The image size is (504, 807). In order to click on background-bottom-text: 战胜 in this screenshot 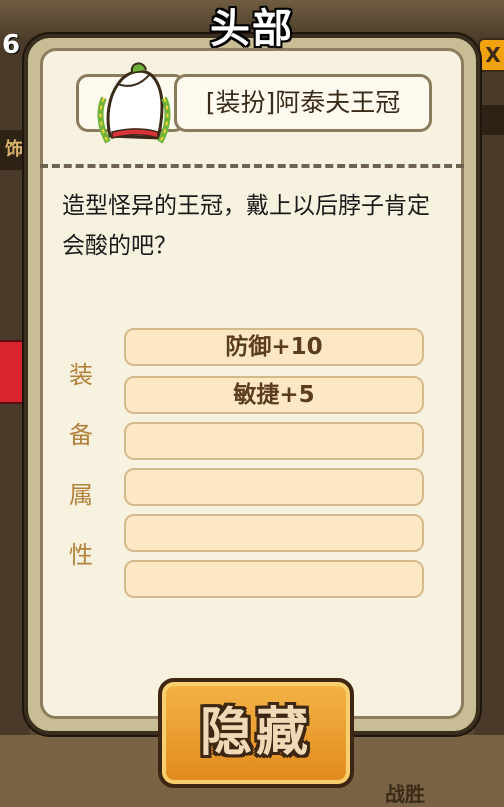, I will do `click(405, 794)`.